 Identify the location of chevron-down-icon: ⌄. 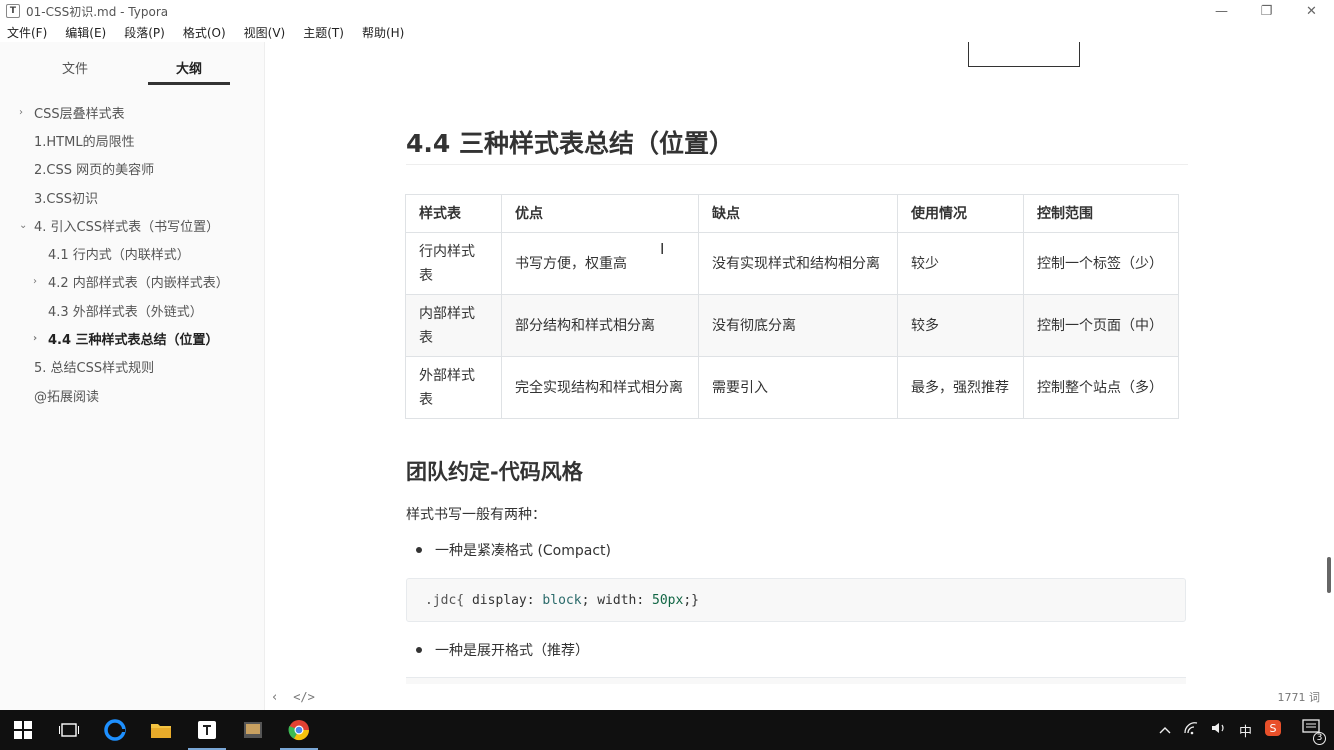
(23, 225).